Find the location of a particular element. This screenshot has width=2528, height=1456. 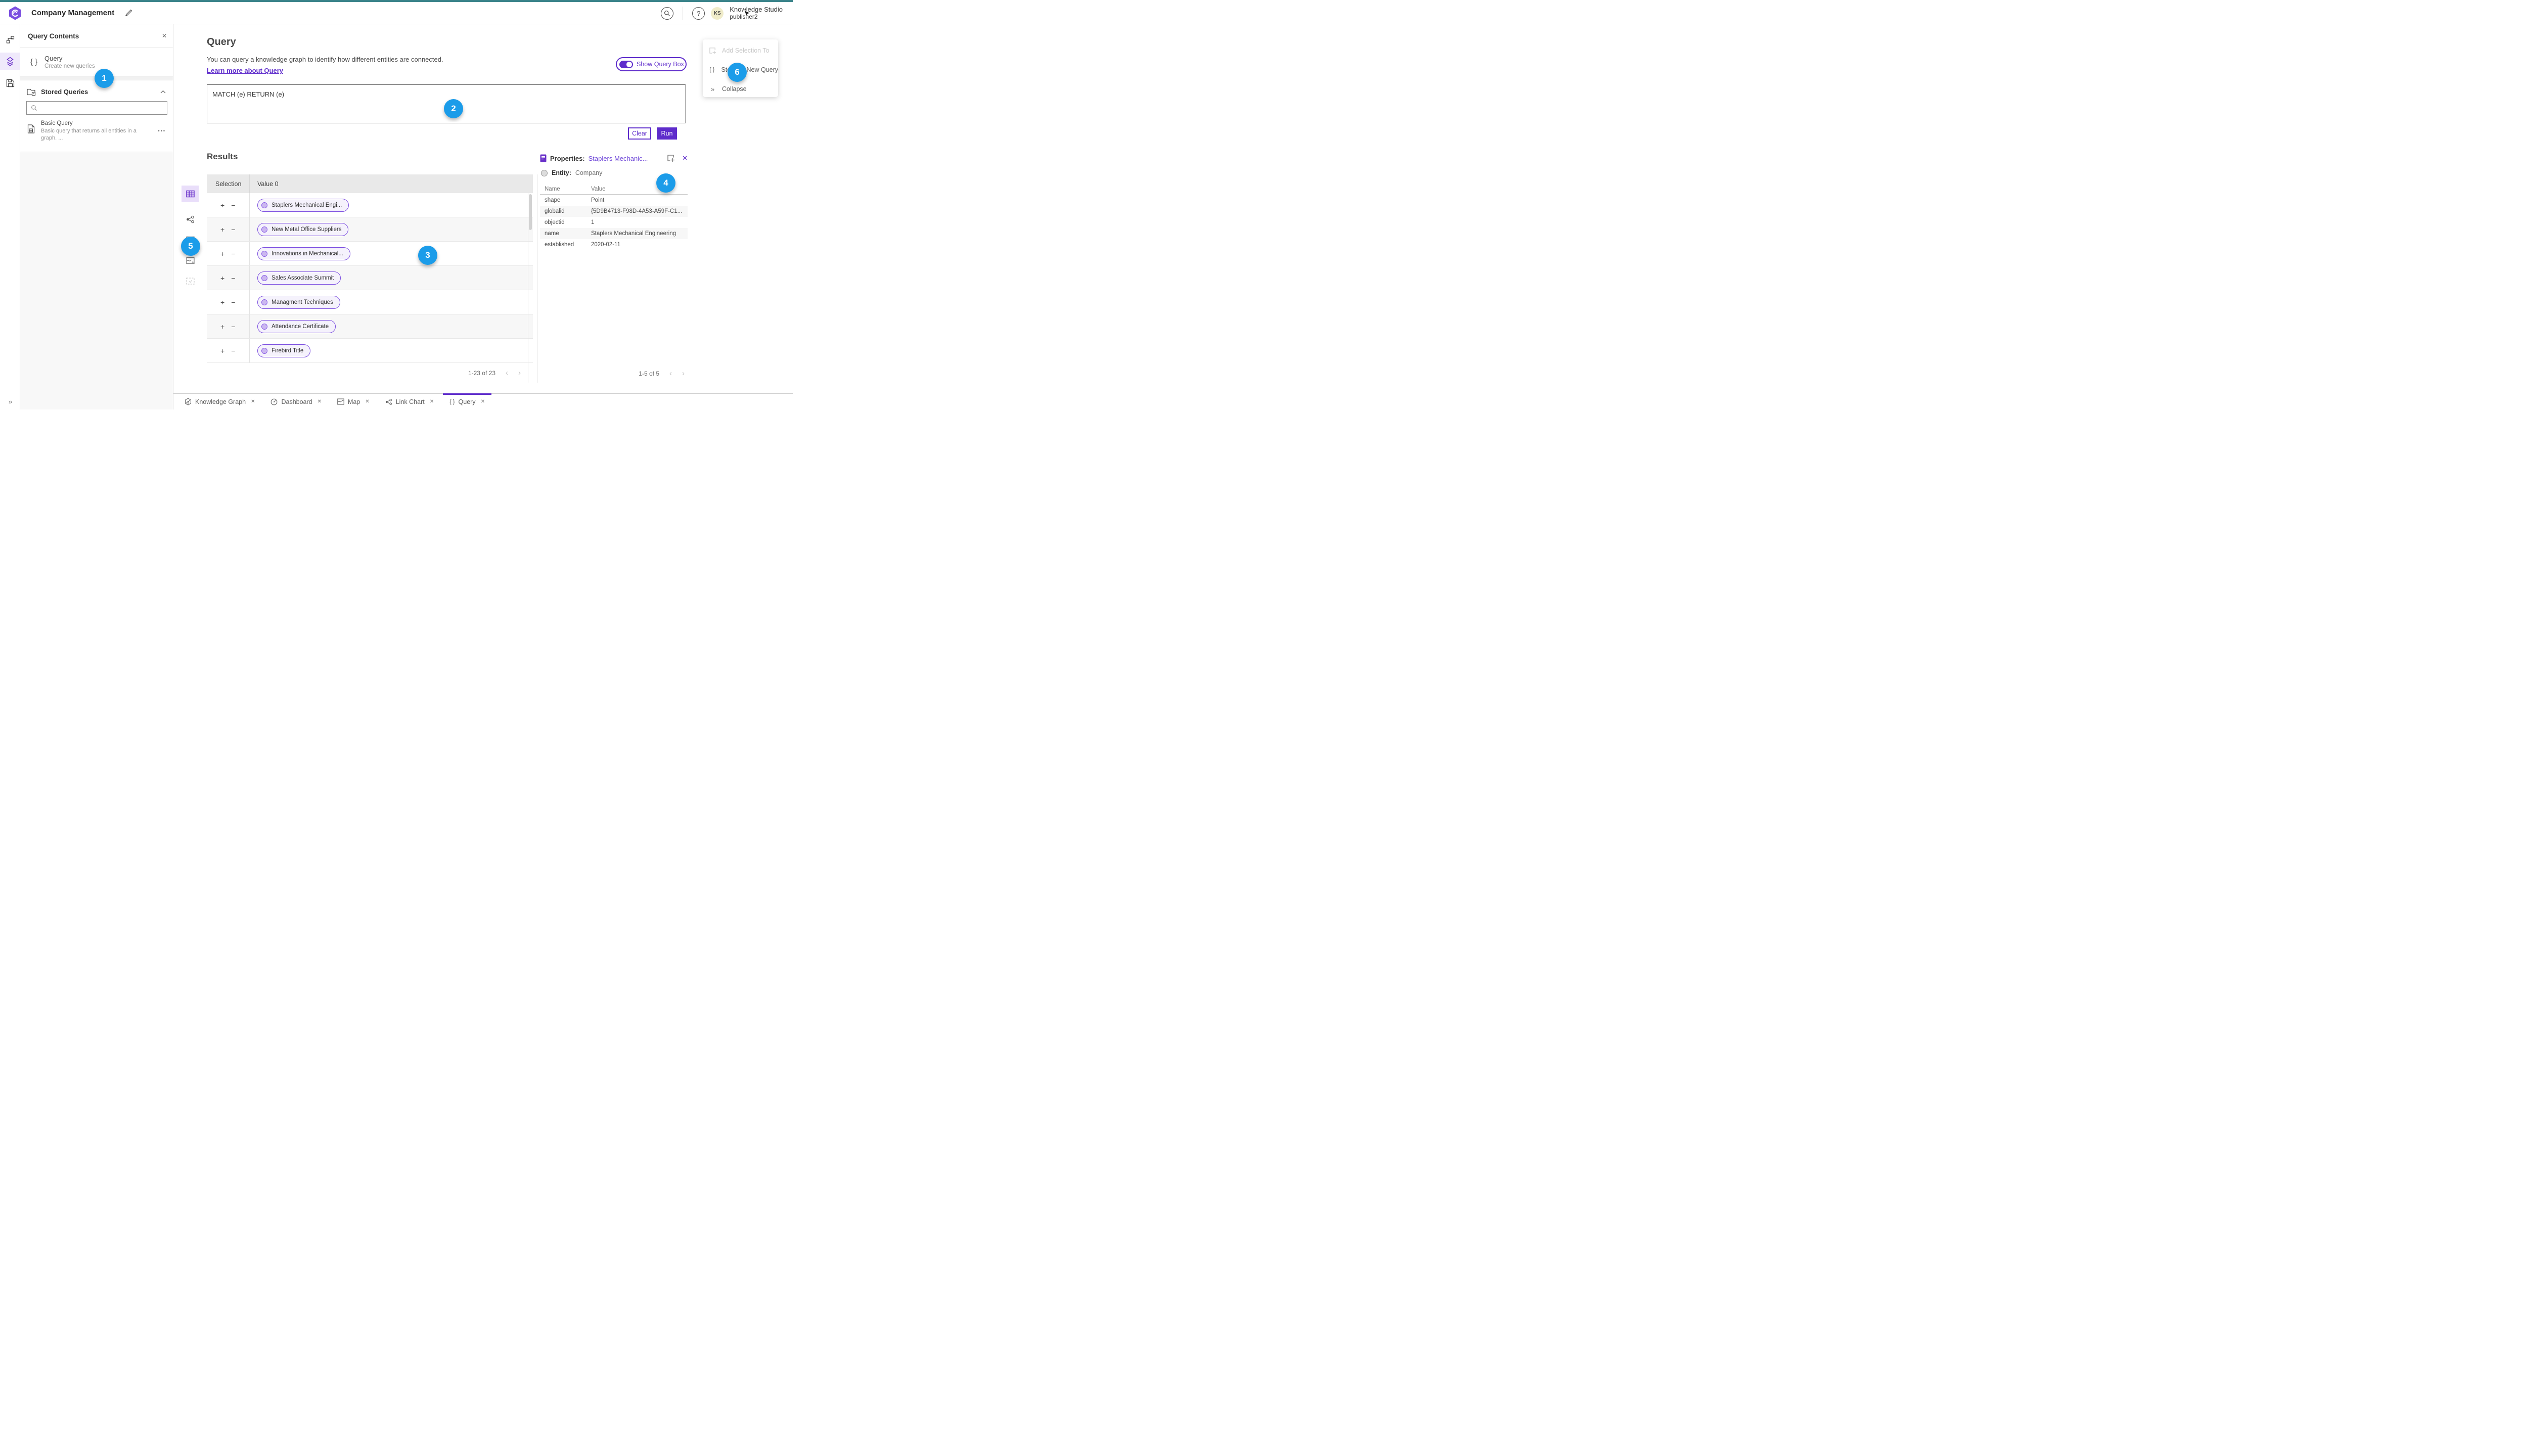

add-to-link-chart-button is located at coordinates (191, 219).